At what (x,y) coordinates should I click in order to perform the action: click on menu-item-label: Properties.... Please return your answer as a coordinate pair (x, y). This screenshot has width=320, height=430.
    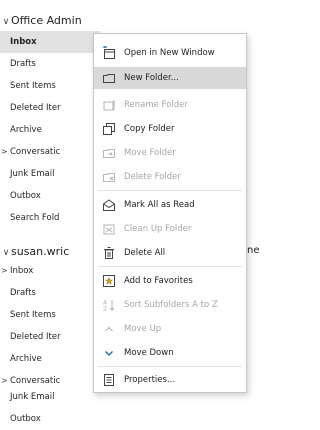
    Looking at the image, I should click on (150, 380).